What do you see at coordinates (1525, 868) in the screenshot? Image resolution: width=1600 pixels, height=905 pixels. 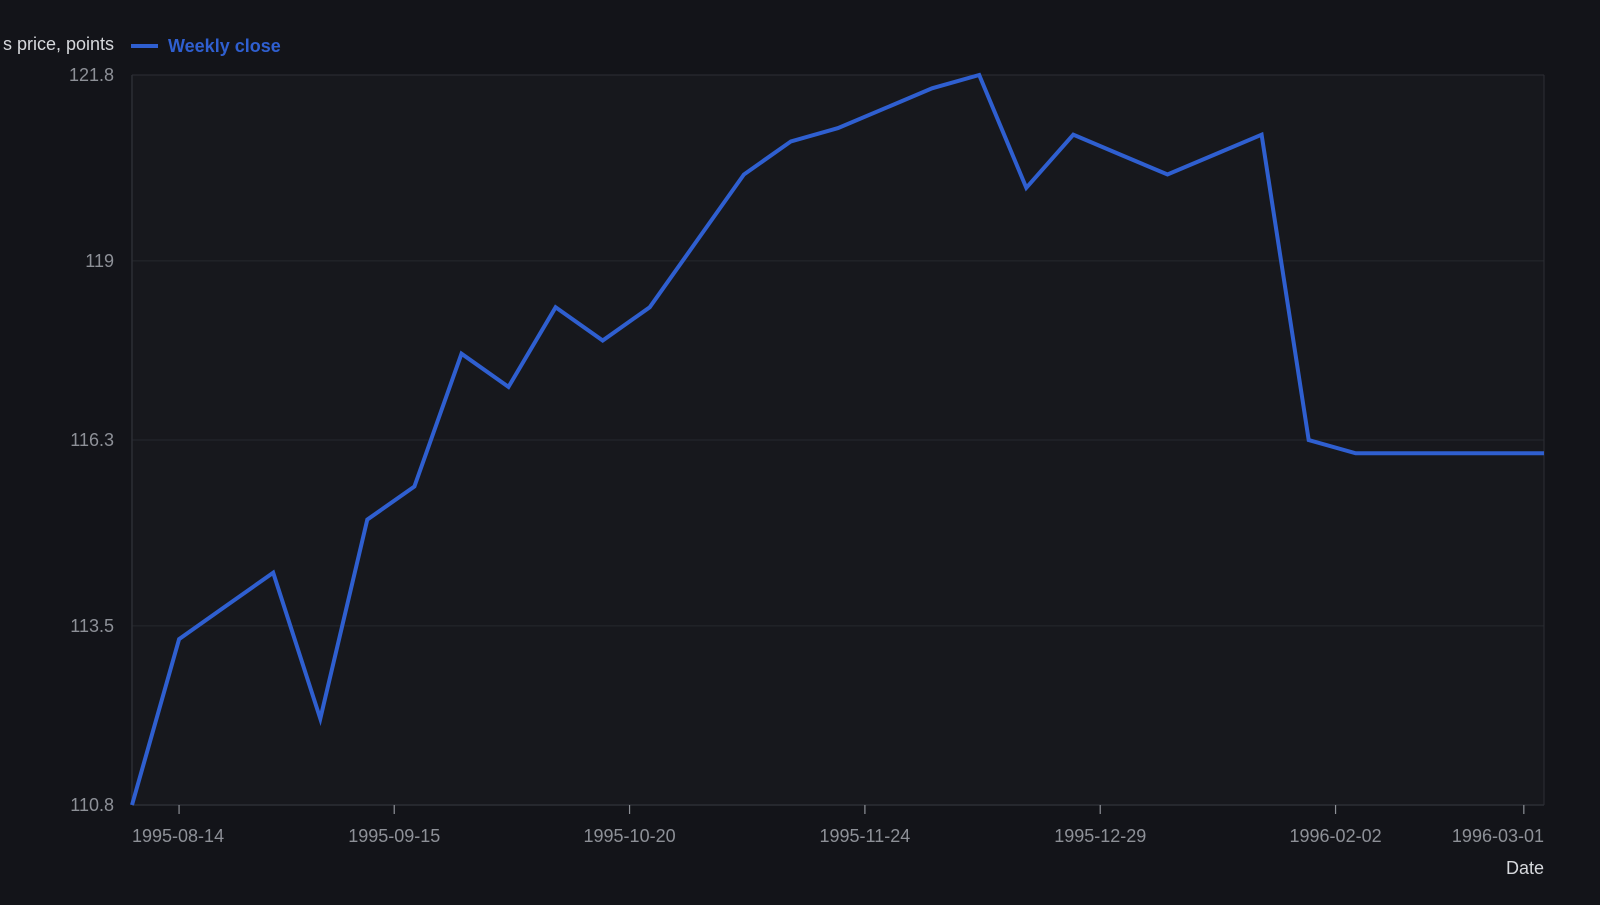 I see `x-axis-label: Date` at bounding box center [1525, 868].